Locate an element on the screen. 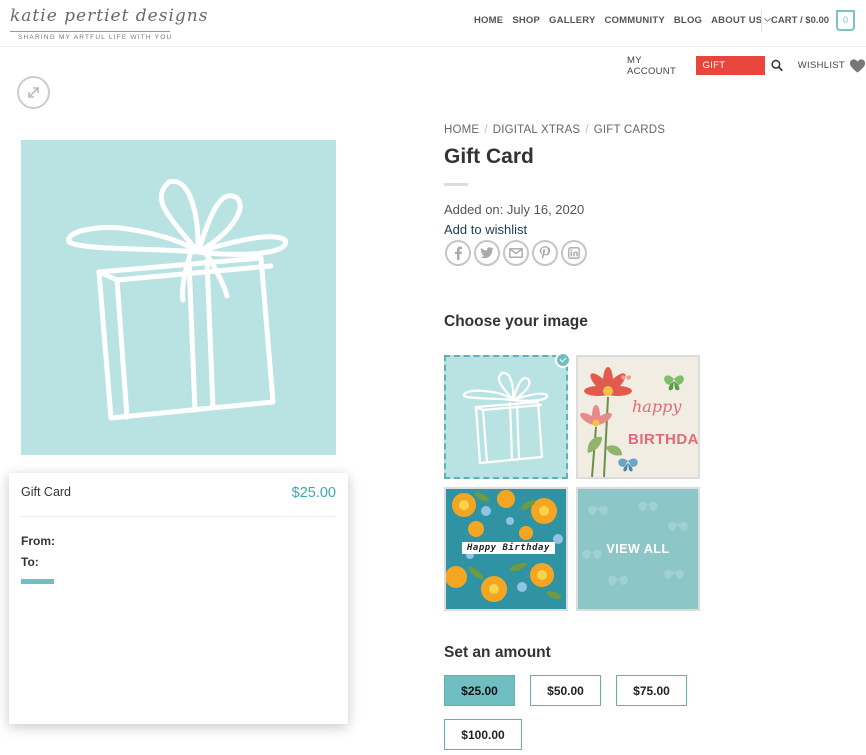 The image size is (866, 755). nav-gallery: GALLERY is located at coordinates (572, 20).